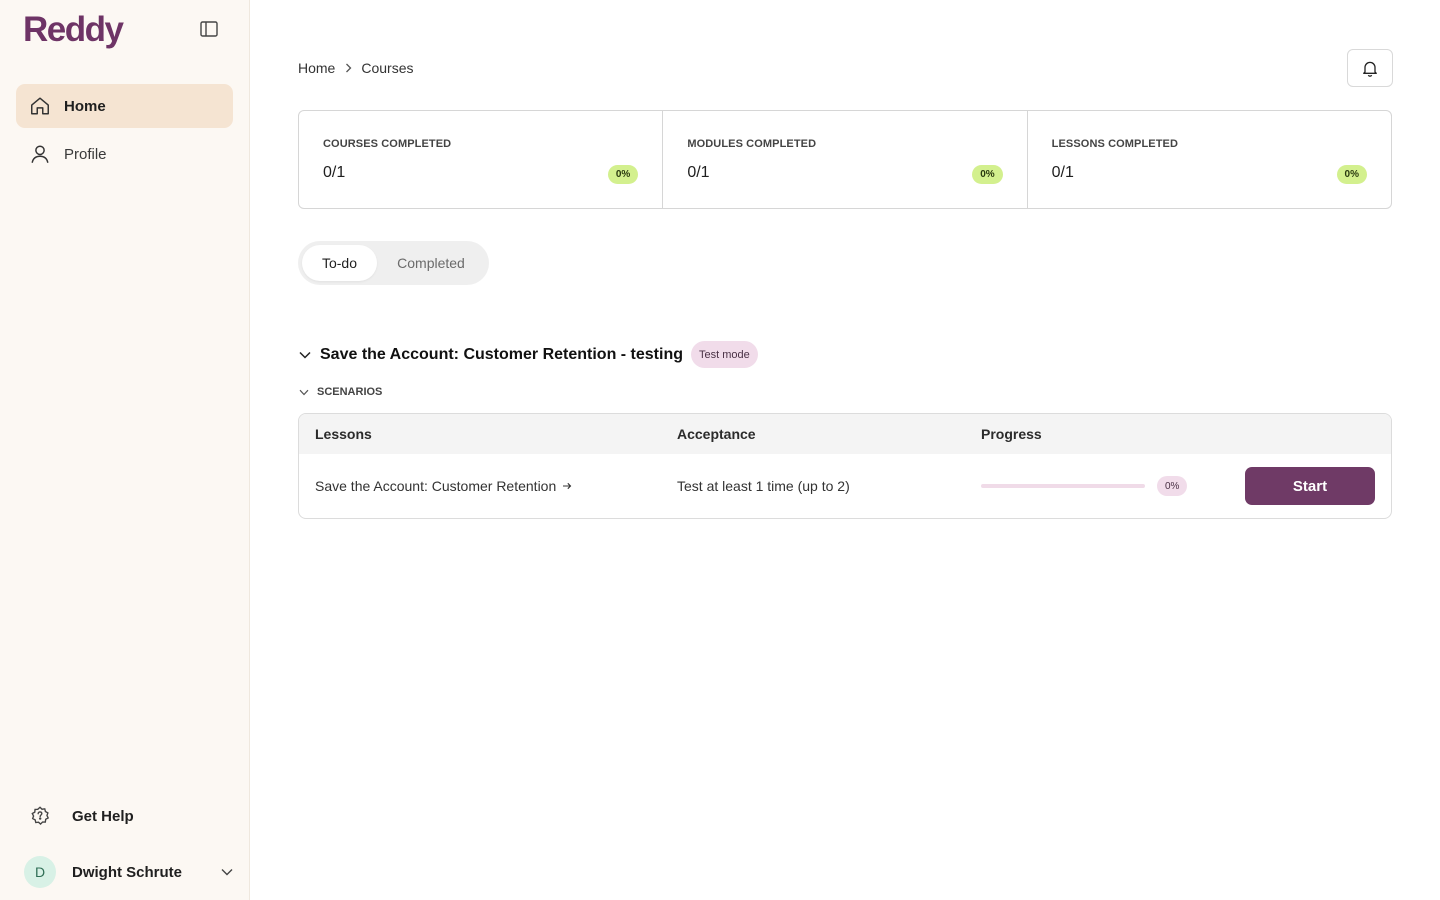 The image size is (1440, 900). I want to click on column-header-acceptance: Acceptance, so click(716, 434).